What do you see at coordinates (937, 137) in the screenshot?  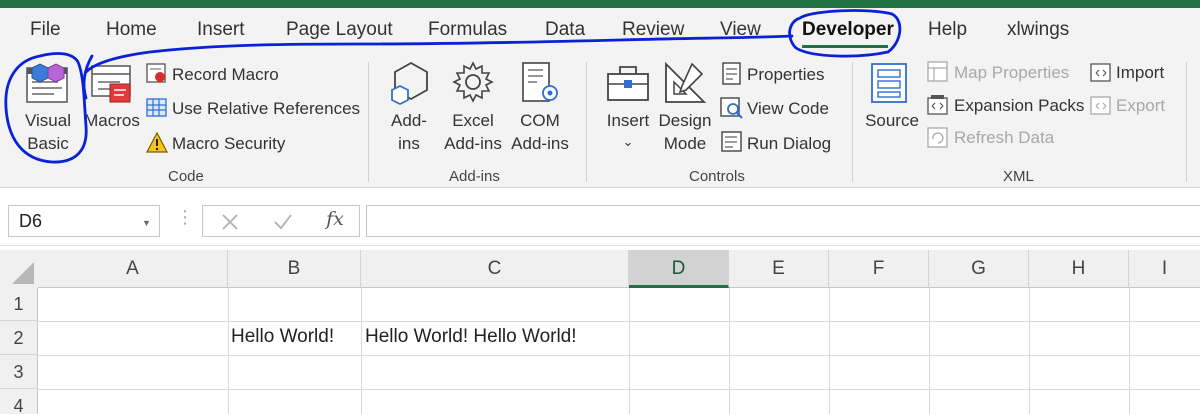 I see `refresh-data-icon` at bounding box center [937, 137].